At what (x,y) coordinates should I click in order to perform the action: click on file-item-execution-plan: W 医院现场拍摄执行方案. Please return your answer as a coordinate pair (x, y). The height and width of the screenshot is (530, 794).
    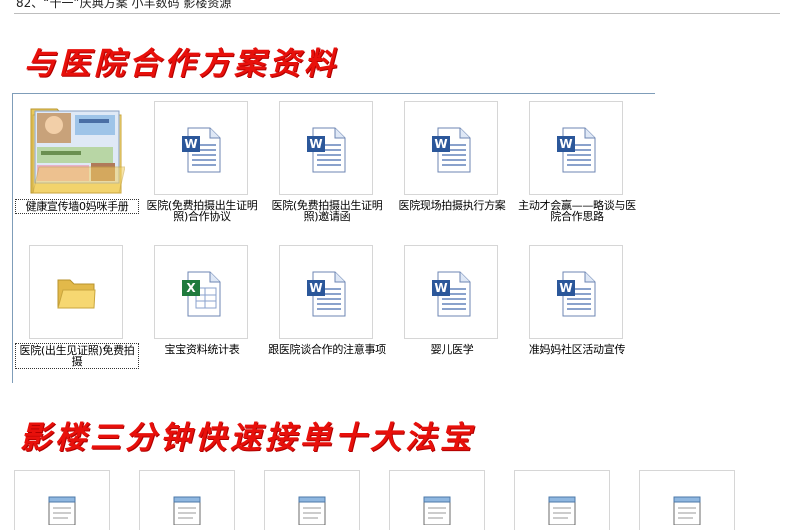
    Looking at the image, I should click on (452, 166).